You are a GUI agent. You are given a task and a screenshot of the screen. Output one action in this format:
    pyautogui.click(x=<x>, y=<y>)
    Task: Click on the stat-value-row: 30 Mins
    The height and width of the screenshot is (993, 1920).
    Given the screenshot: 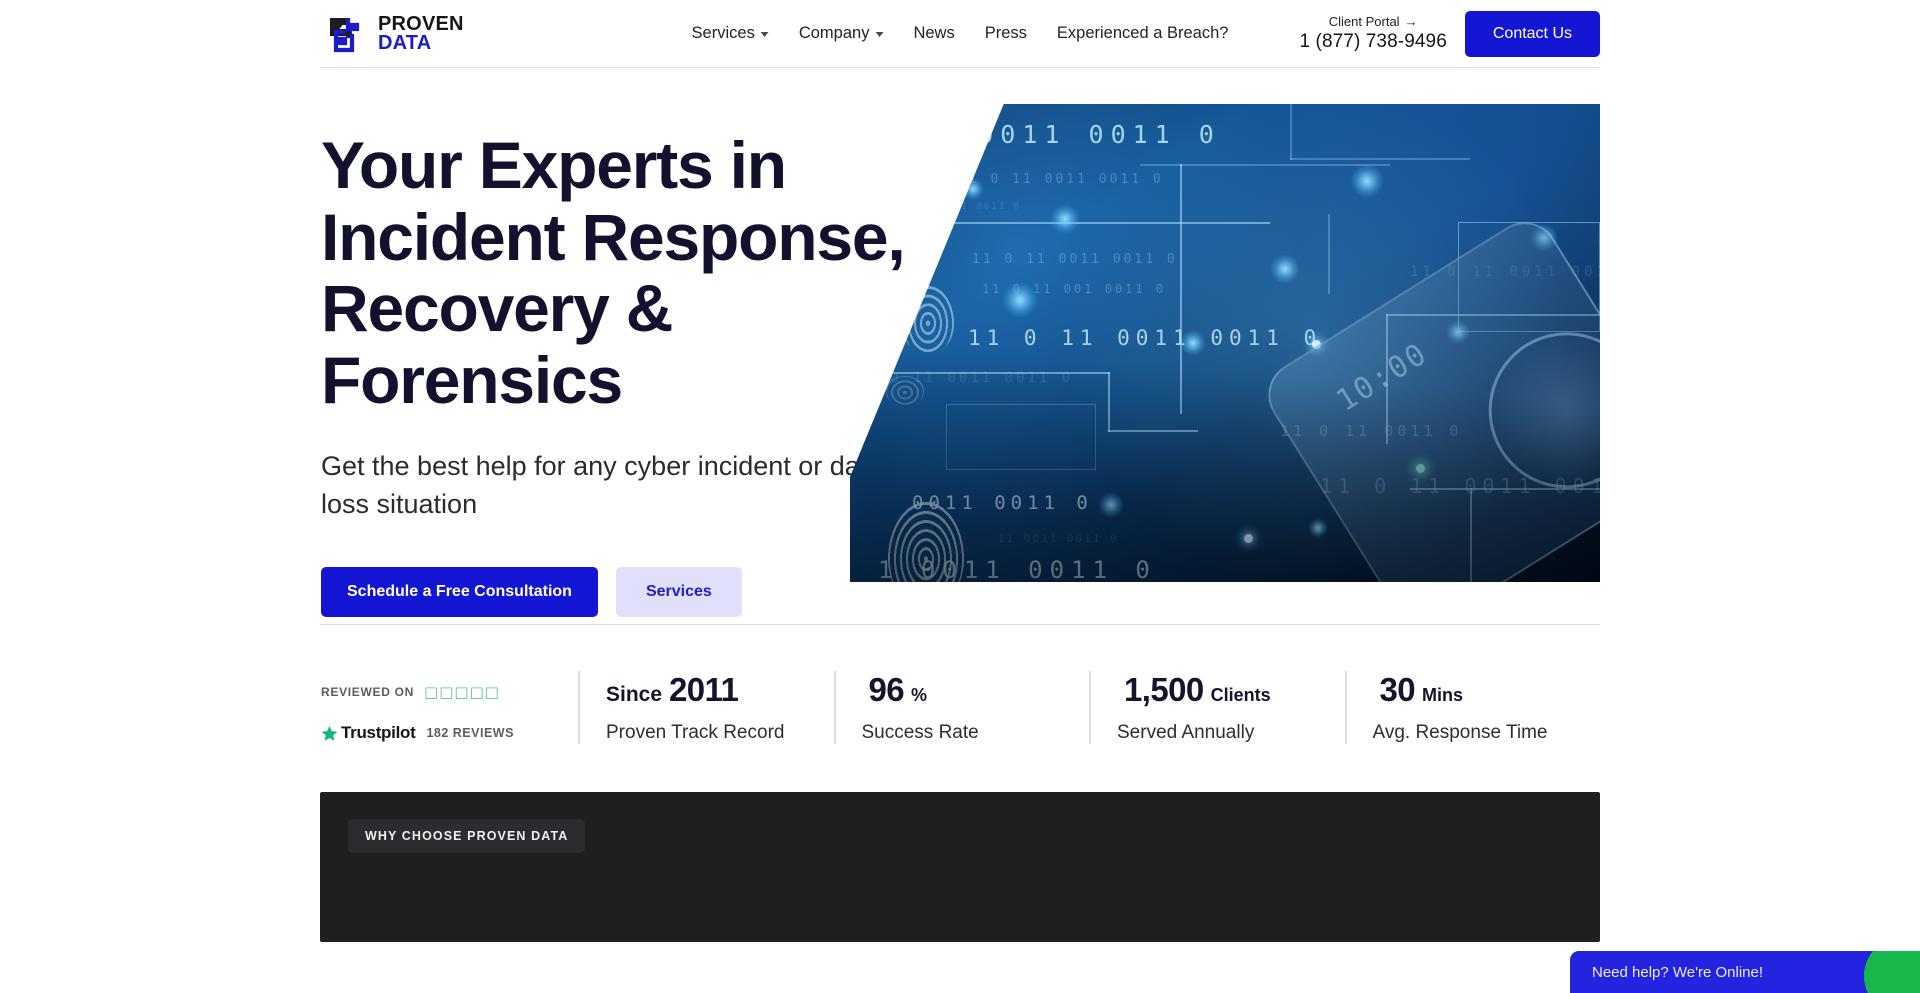 What is the action you would take?
    pyautogui.click(x=1487, y=690)
    